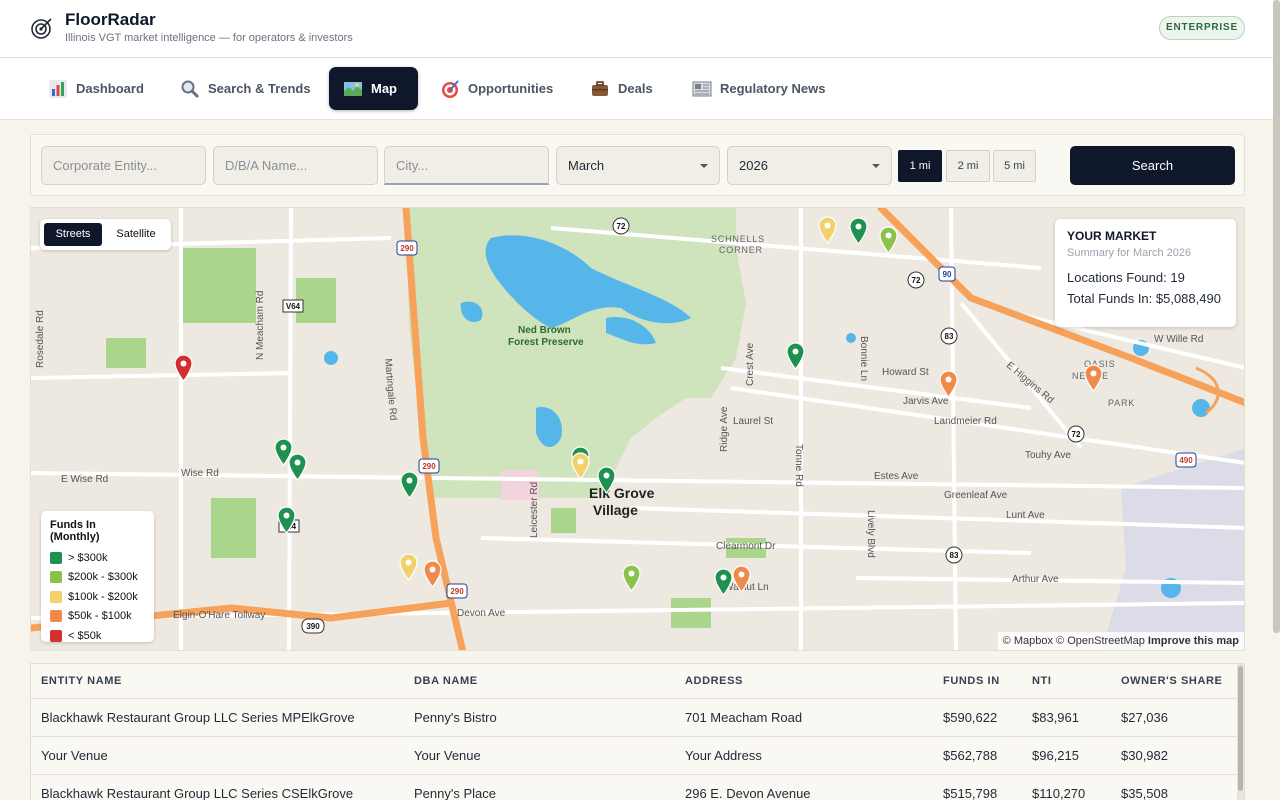  I want to click on column-header-funds-in: FUNDS IN, so click(971, 681).